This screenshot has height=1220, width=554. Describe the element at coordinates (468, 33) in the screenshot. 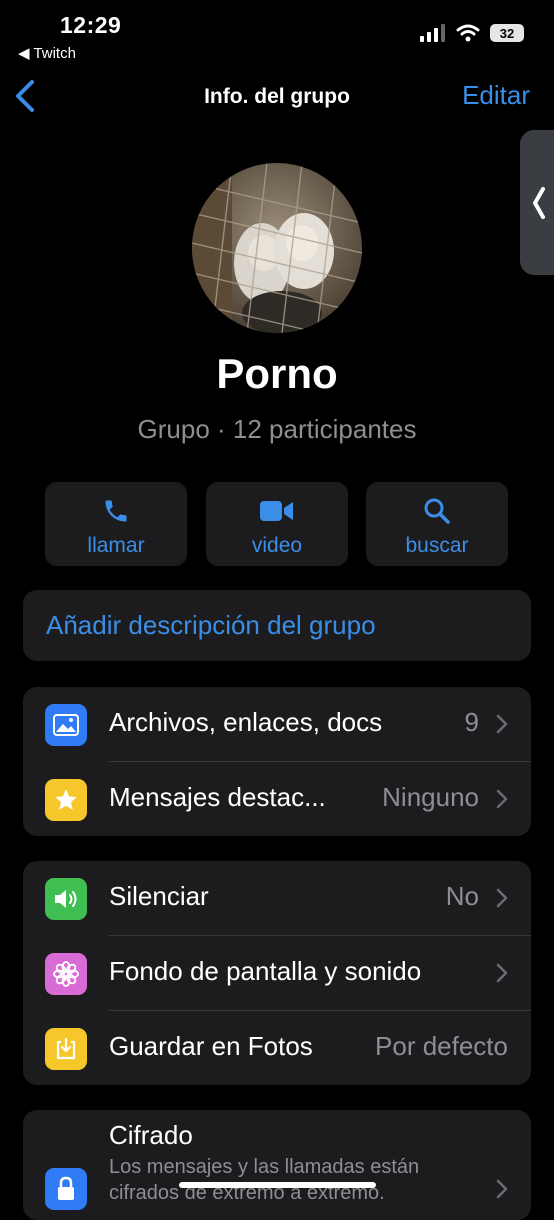

I see `wifi-icon` at that location.